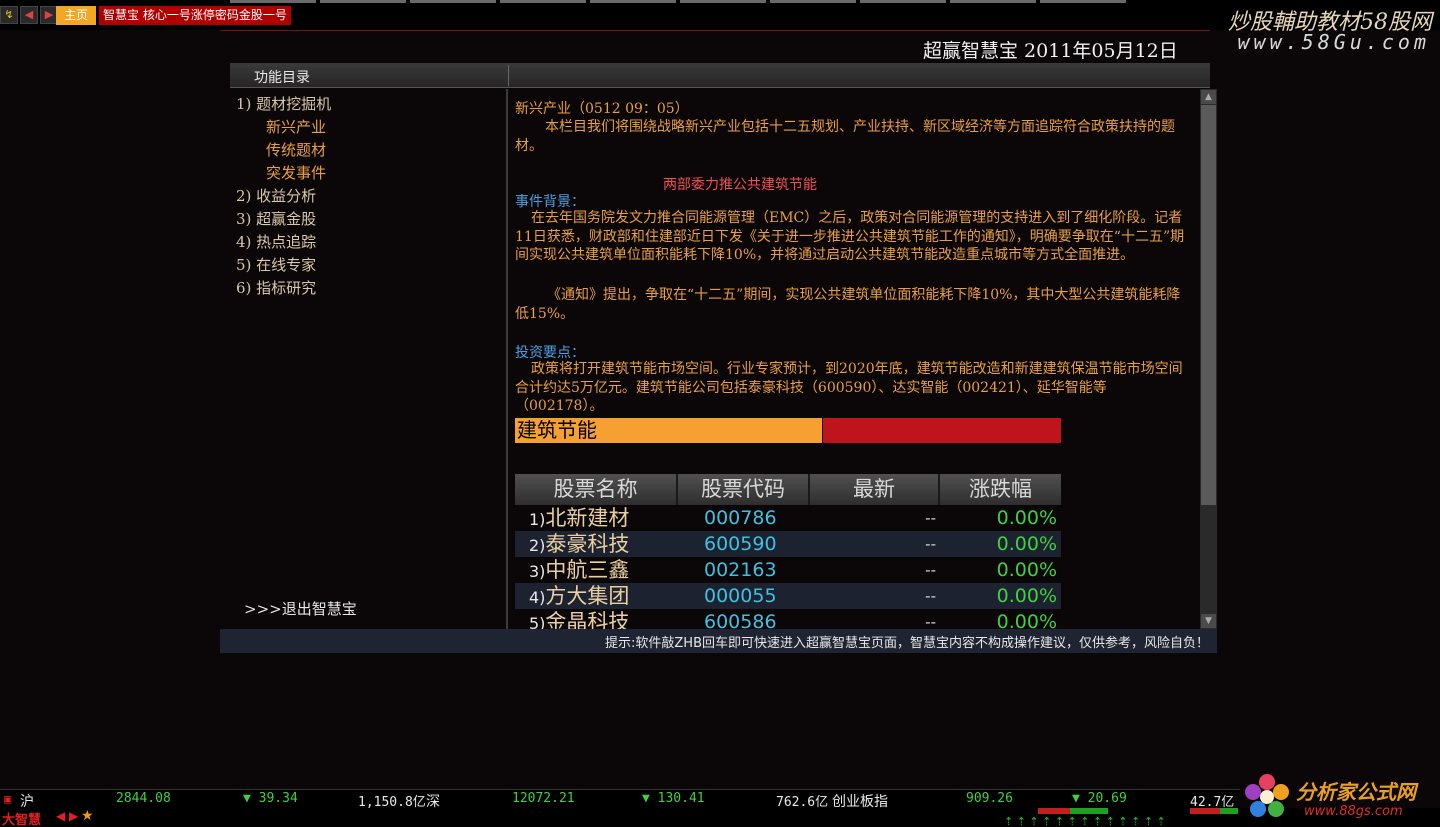 The width and height of the screenshot is (1440, 827). I want to click on stock-name-cell: 1)北新建材, so click(596, 518).